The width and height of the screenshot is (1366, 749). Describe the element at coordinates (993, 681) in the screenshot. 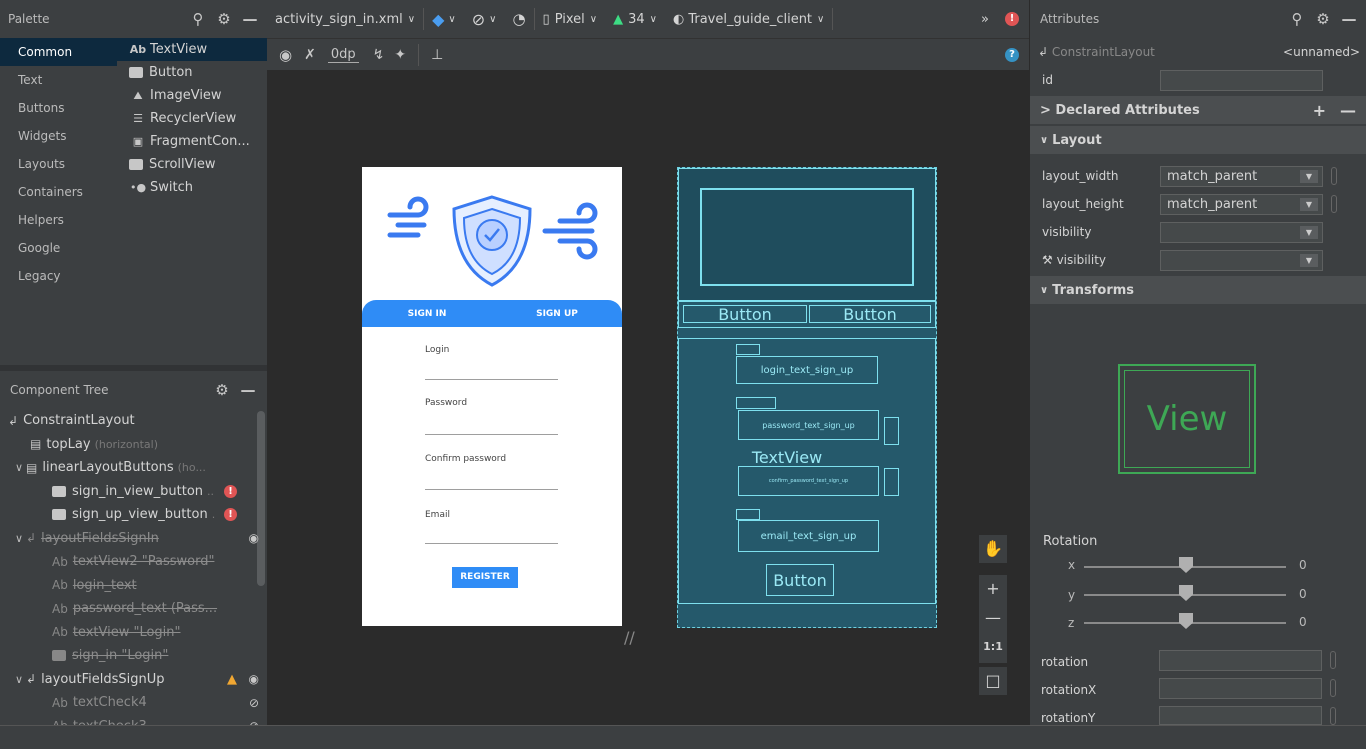

I see `zoom-fit-button: □` at that location.